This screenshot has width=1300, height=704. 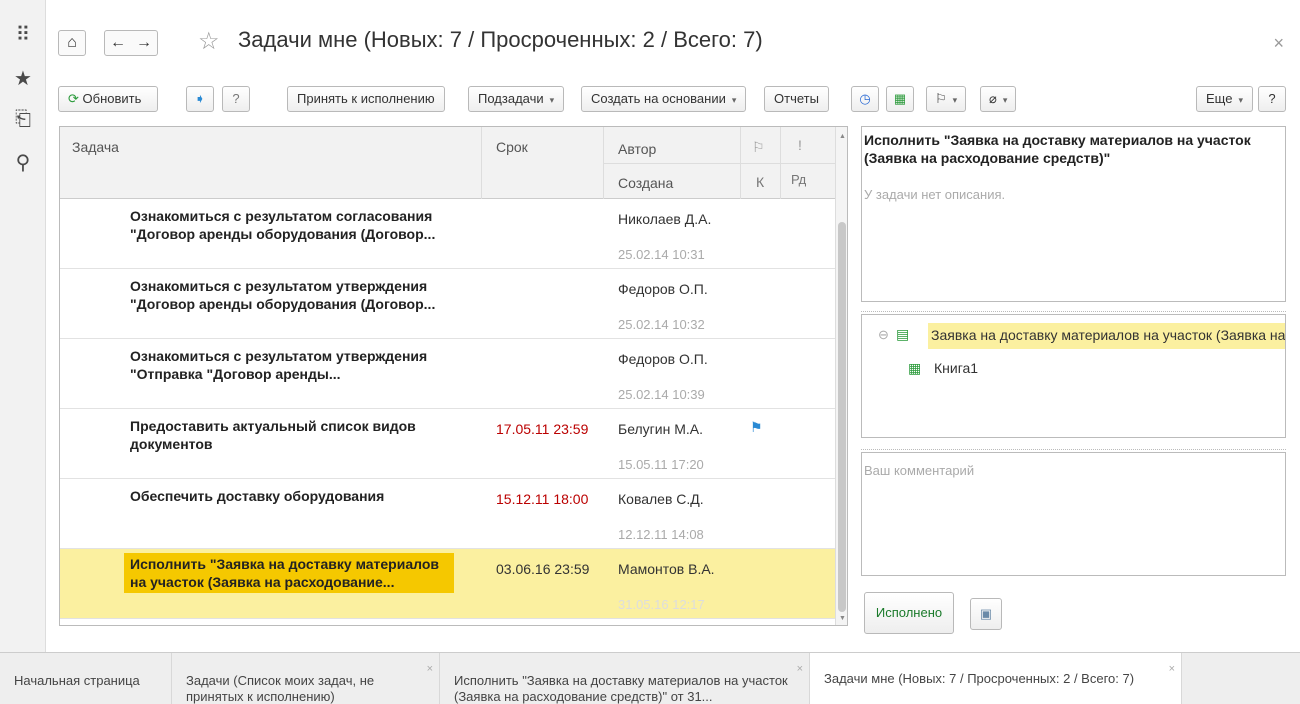 What do you see at coordinates (758, 147) in the screenshot?
I see `column-flag-icon: ⚐` at bounding box center [758, 147].